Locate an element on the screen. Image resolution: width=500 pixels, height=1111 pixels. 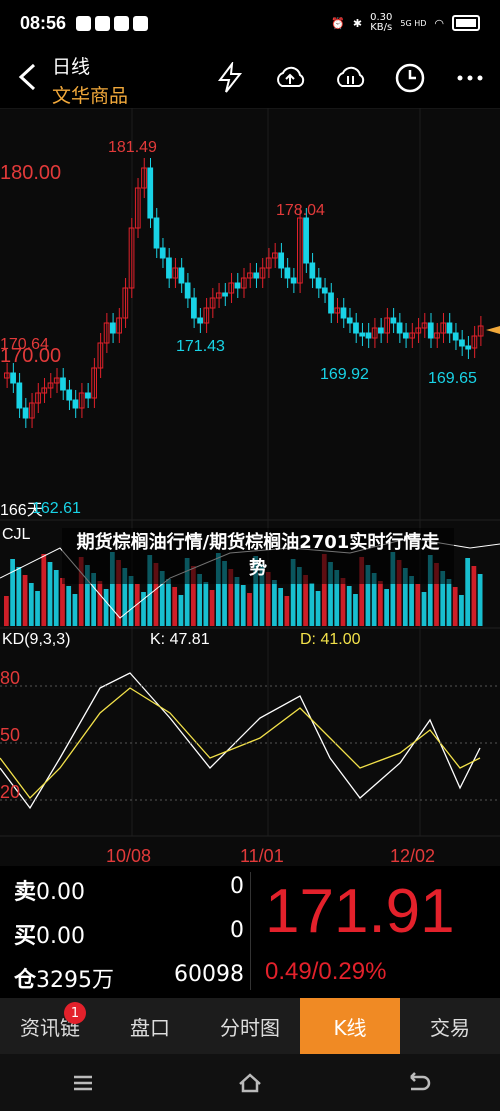
wifi-icon: ◠ is located at coordinates (439, 23).